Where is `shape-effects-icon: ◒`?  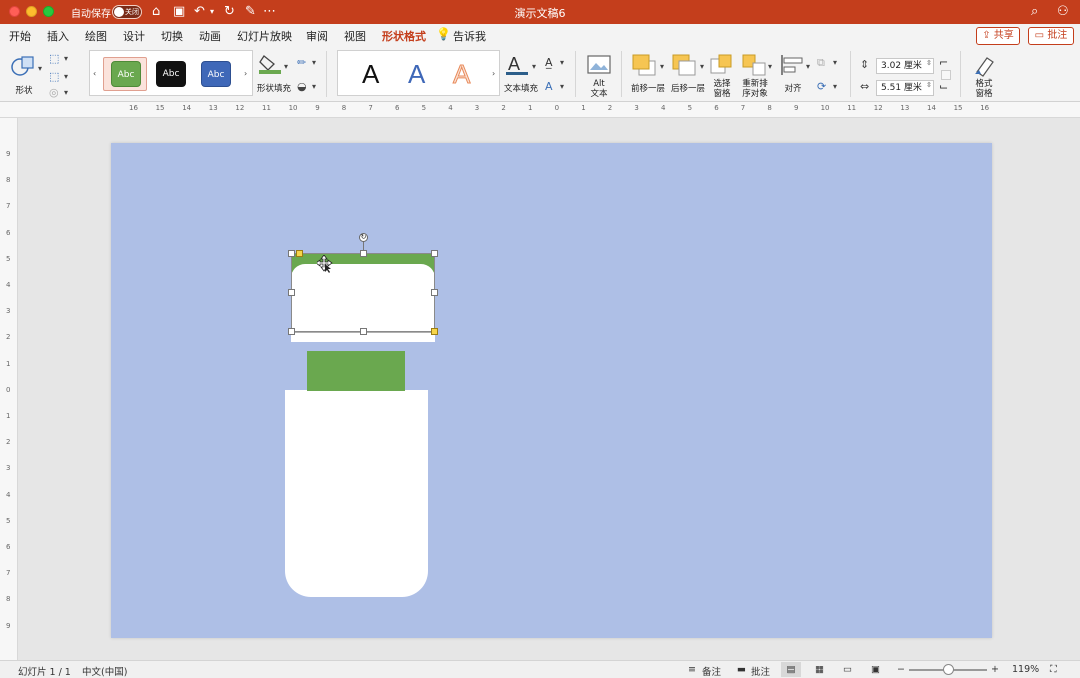 shape-effects-icon: ◒ is located at coordinates (302, 87).